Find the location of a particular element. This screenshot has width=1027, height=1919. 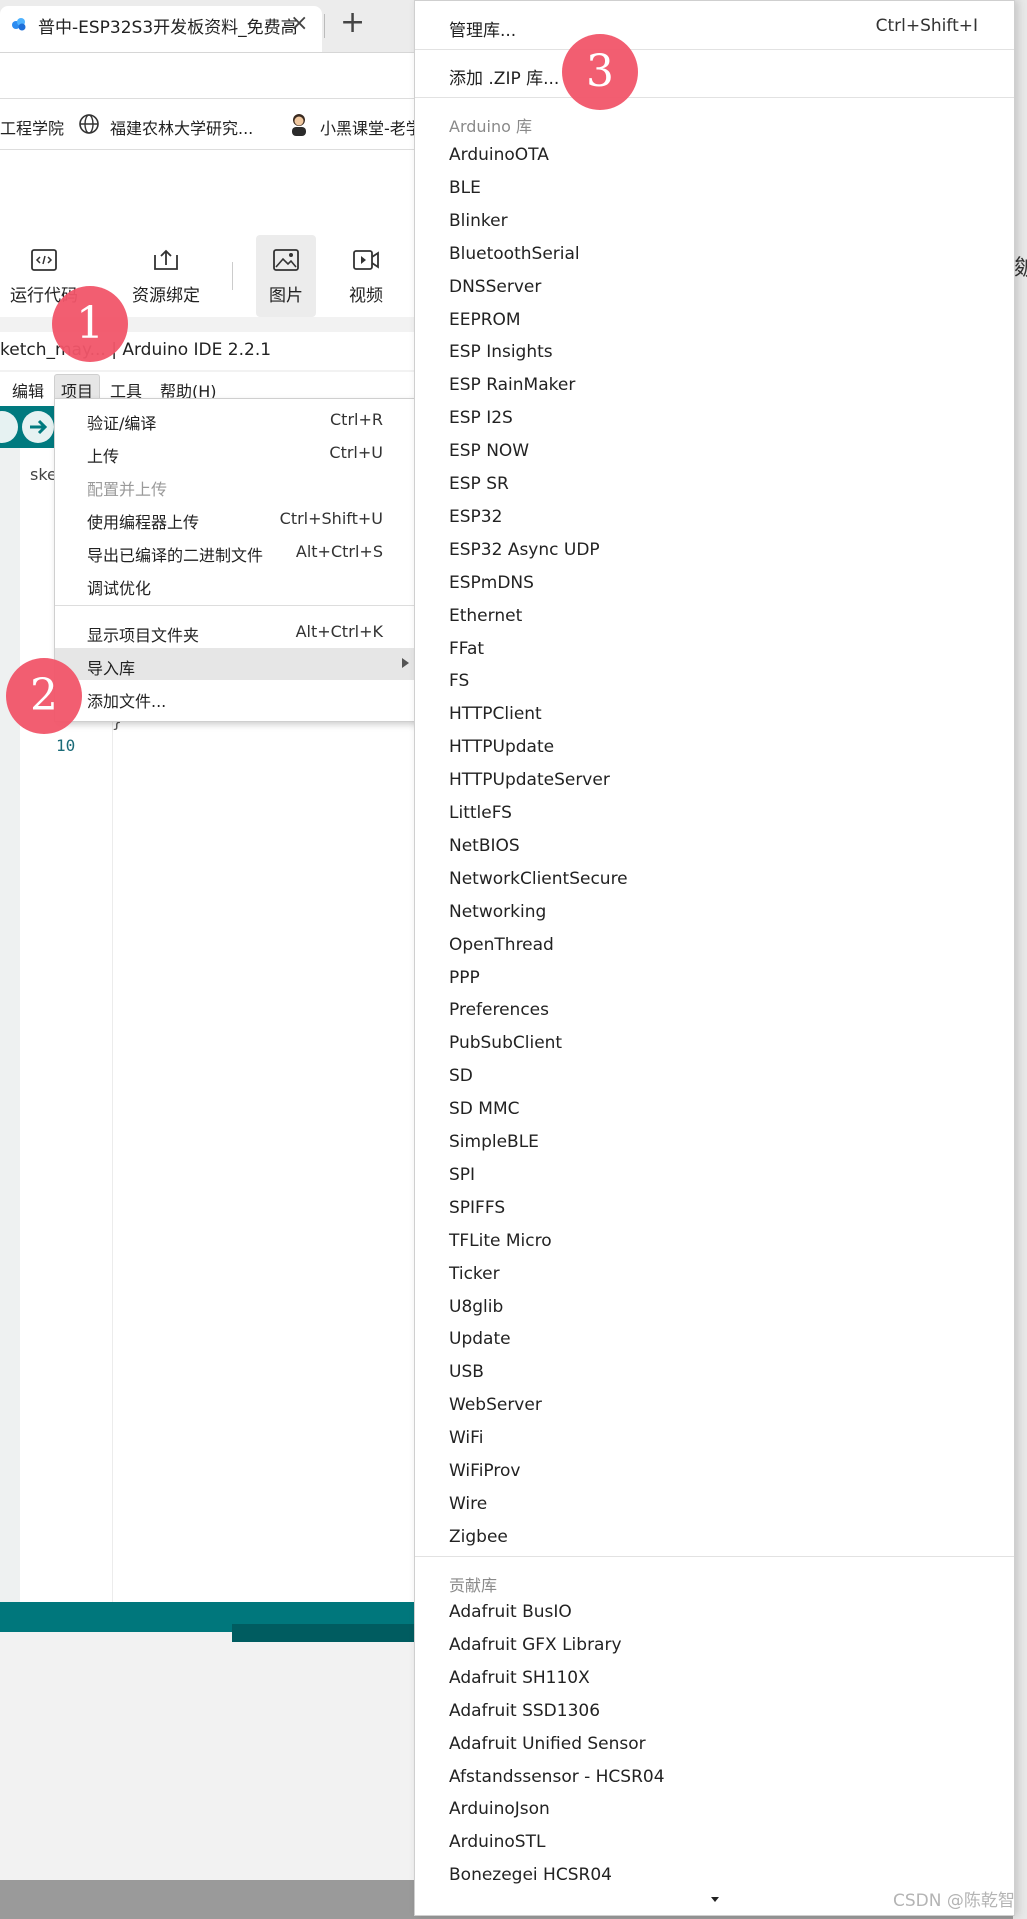

bookmark-3: 小黑课堂-老学 is located at coordinates (371, 127).